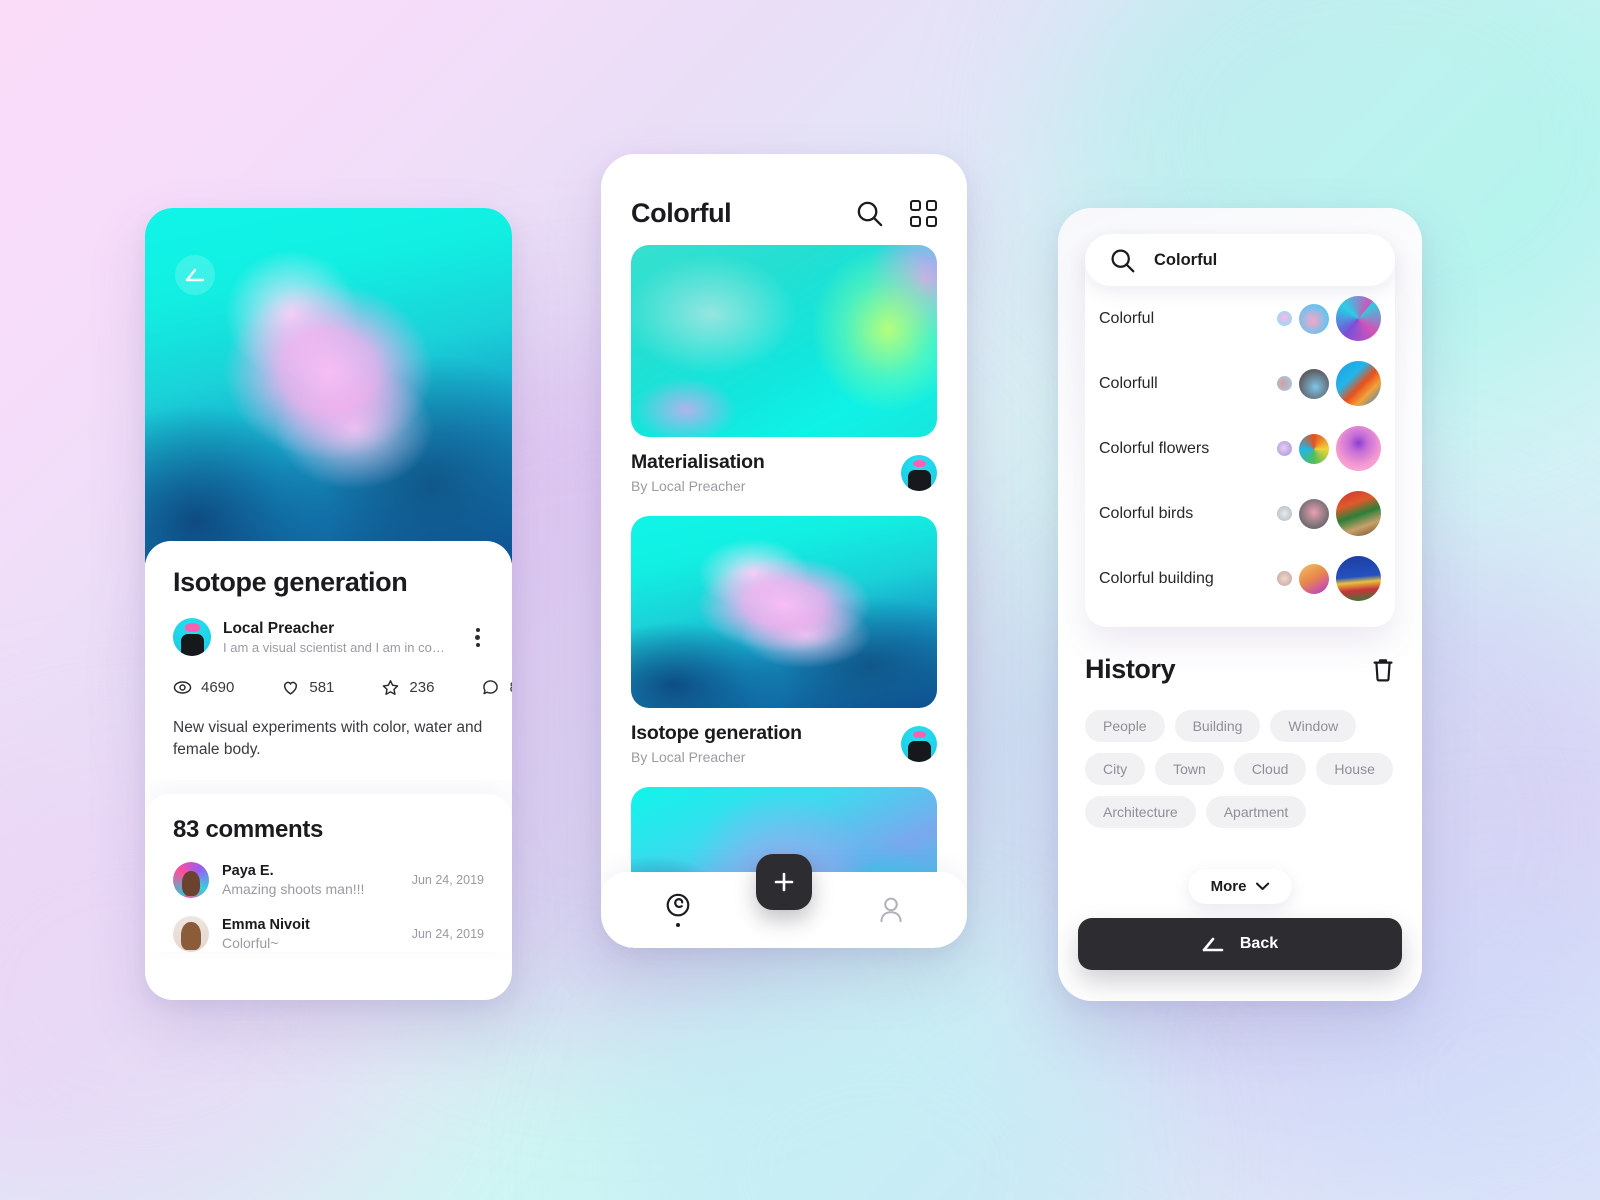 The width and height of the screenshot is (1600, 1200). I want to click on comment-body: Paya E. Amazing shoots man!!!, so click(310, 880).